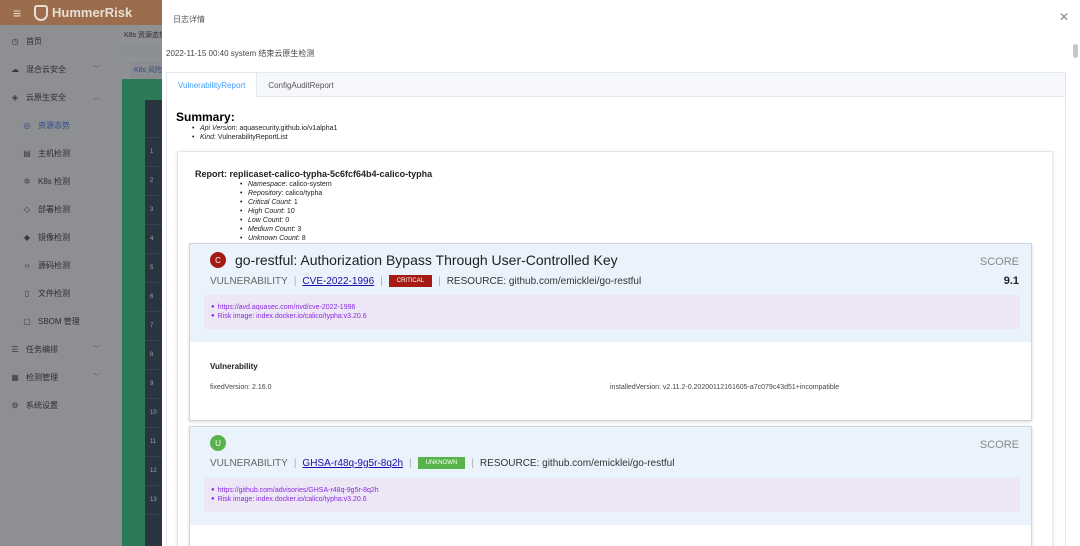 The width and height of the screenshot is (1080, 546). What do you see at coordinates (300, 85) in the screenshot?
I see `tab-config-audit-report: ConfigAuditReport` at bounding box center [300, 85].